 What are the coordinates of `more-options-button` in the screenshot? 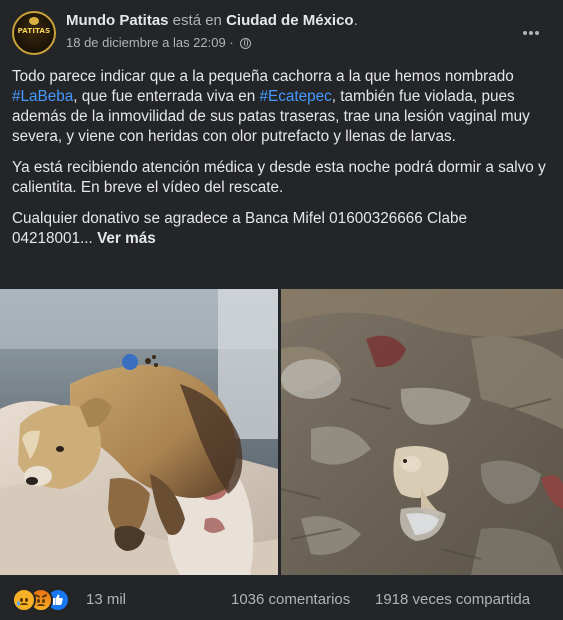 It's located at (531, 32).